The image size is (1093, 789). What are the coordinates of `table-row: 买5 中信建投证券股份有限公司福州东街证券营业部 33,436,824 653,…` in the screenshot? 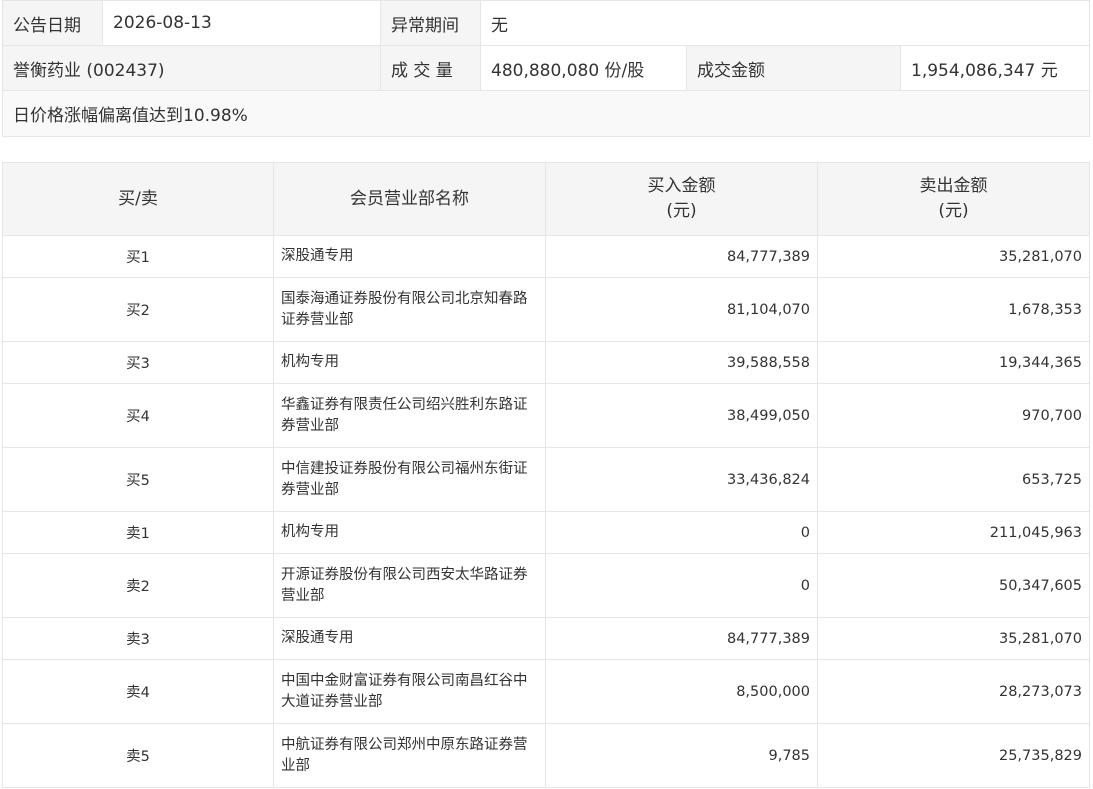 It's located at (546, 479).